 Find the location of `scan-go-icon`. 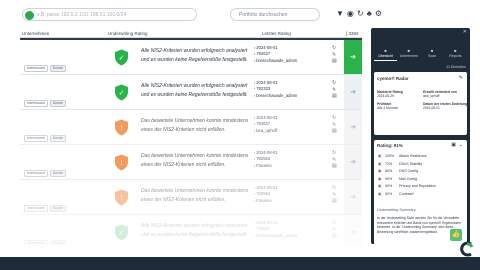

scan-go-icon is located at coordinates (29, 15).